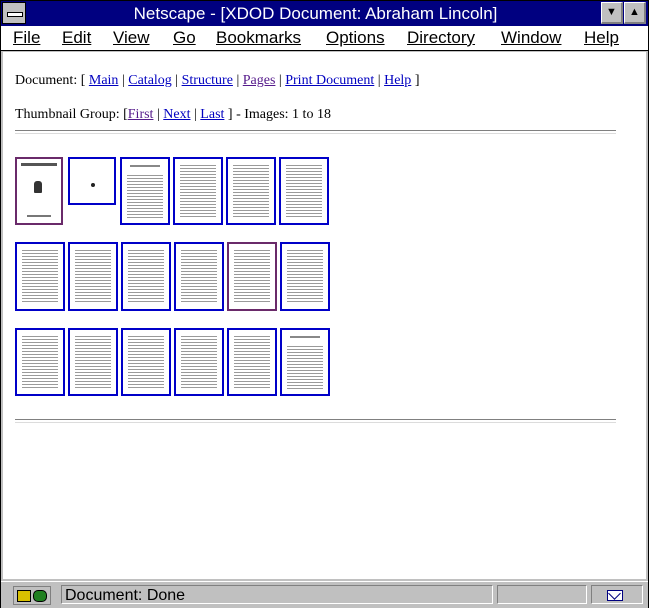 Image resolution: width=649 pixels, height=608 pixels. Describe the element at coordinates (441, 38) in the screenshot. I see `menu-directory: Directory` at that location.